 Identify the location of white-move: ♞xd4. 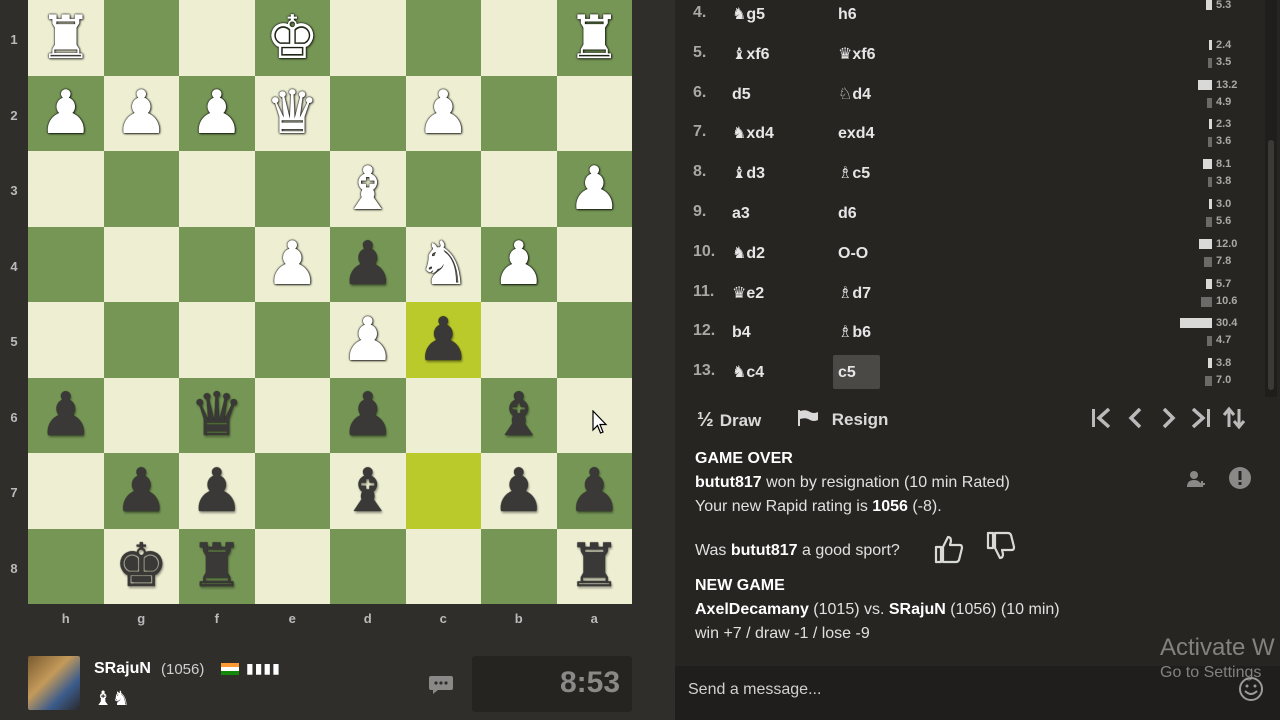
(753, 133).